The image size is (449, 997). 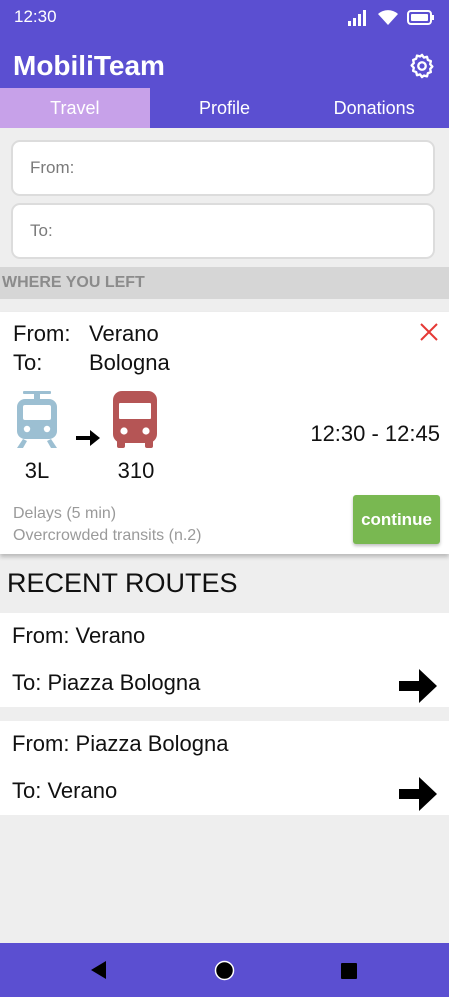 I want to click on continue-button: continue, so click(x=396, y=519).